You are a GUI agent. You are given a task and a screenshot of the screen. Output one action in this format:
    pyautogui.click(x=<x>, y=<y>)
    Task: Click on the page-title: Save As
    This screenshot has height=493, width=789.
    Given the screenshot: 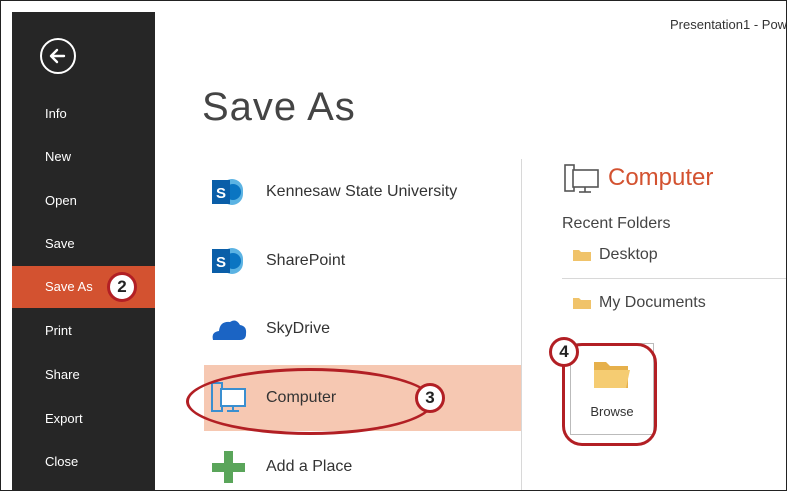 What is the action you would take?
    pyautogui.click(x=279, y=107)
    